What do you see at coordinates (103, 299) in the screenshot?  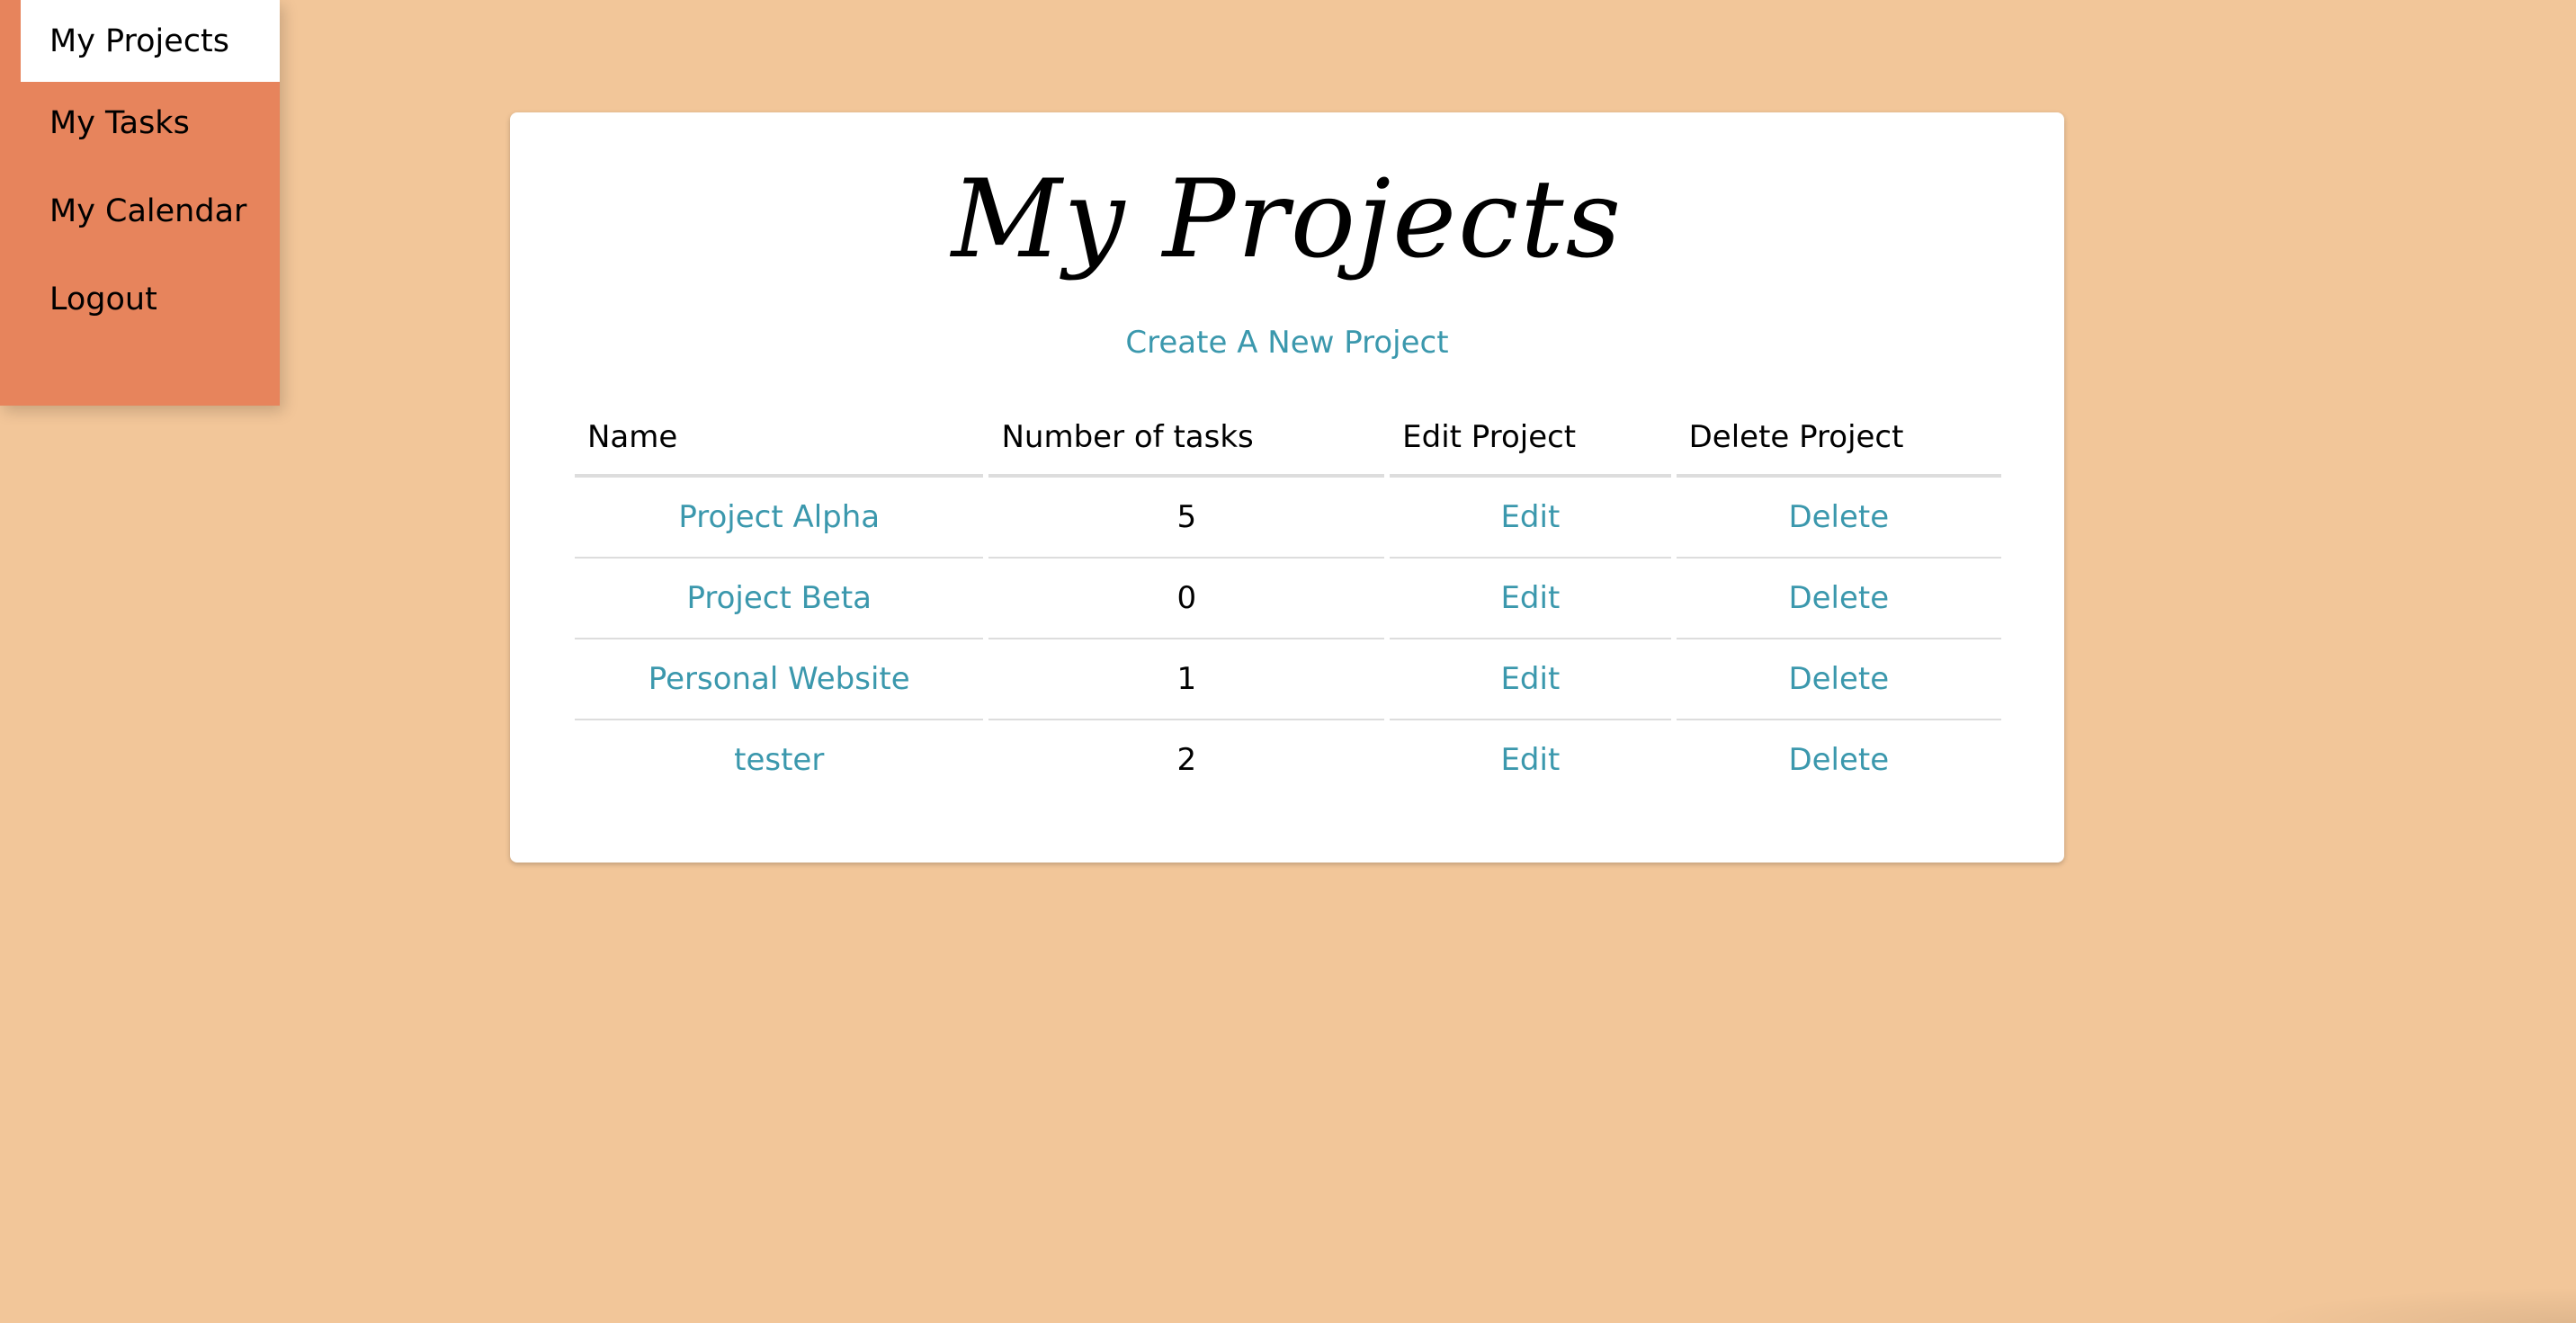 I see `sidebar-item-label: Logout` at bounding box center [103, 299].